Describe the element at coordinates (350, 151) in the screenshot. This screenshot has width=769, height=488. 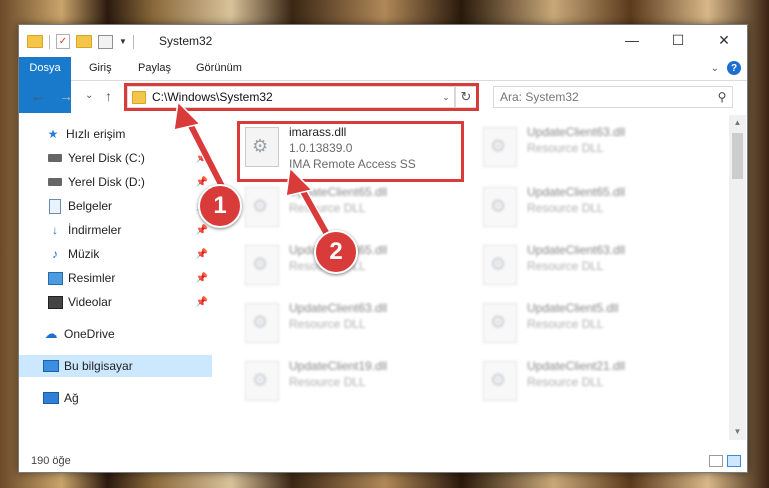
I see `file-highlight` at that location.